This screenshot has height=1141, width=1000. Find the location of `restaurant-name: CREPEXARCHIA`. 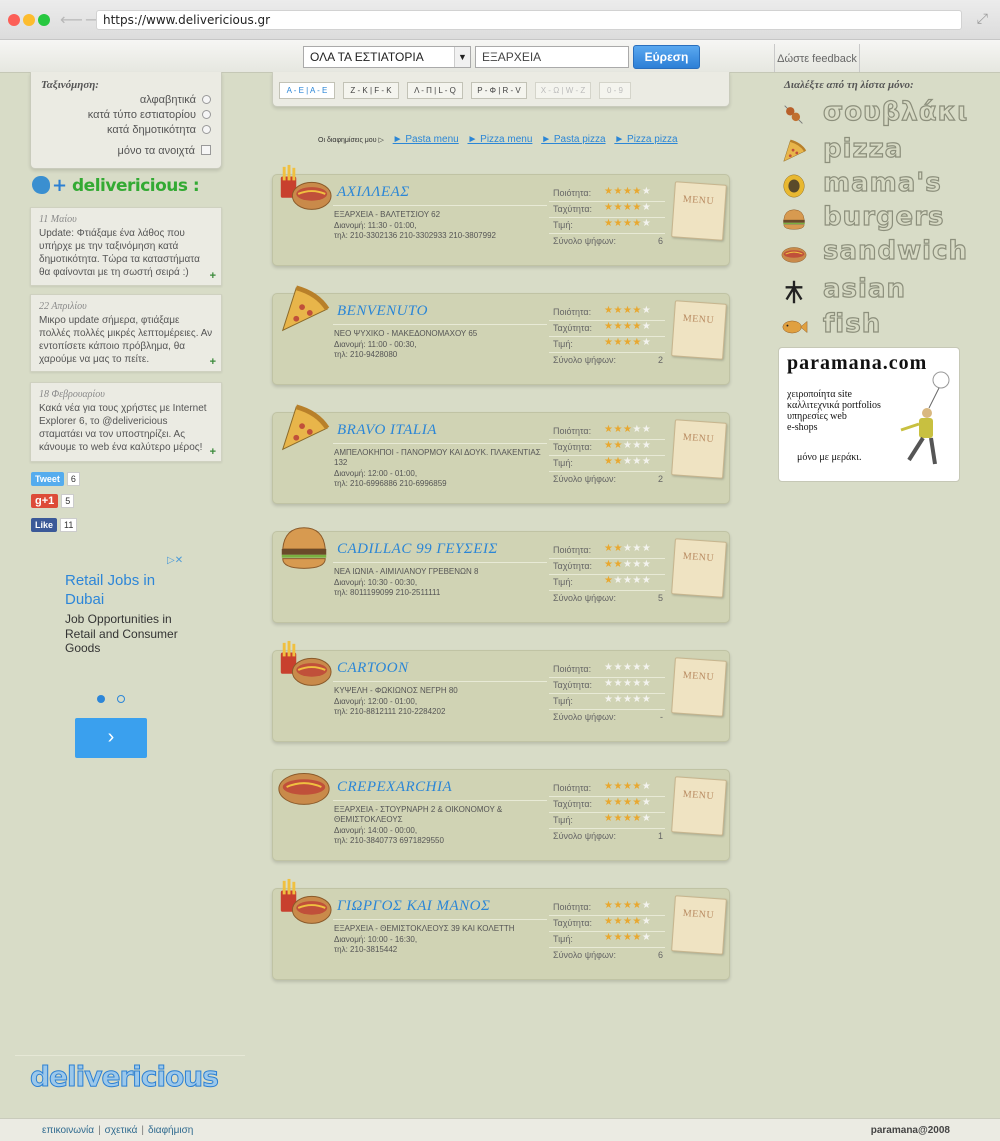

restaurant-name: CREPEXARCHIA is located at coordinates (394, 787).